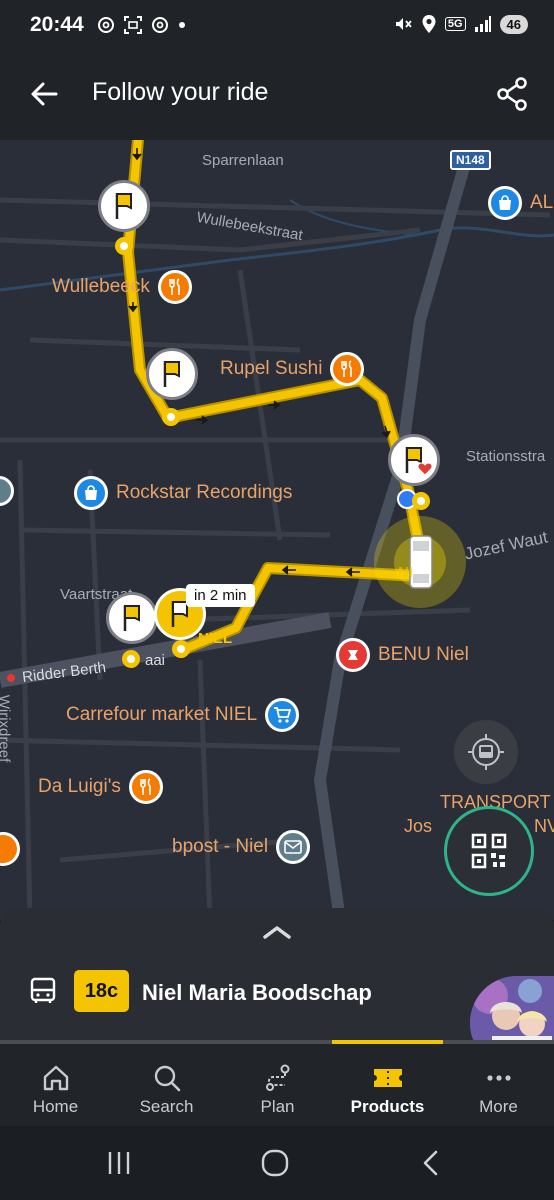 The width and height of the screenshot is (554, 1200). Describe the element at coordinates (512, 94) in the screenshot. I see `share-icon` at that location.